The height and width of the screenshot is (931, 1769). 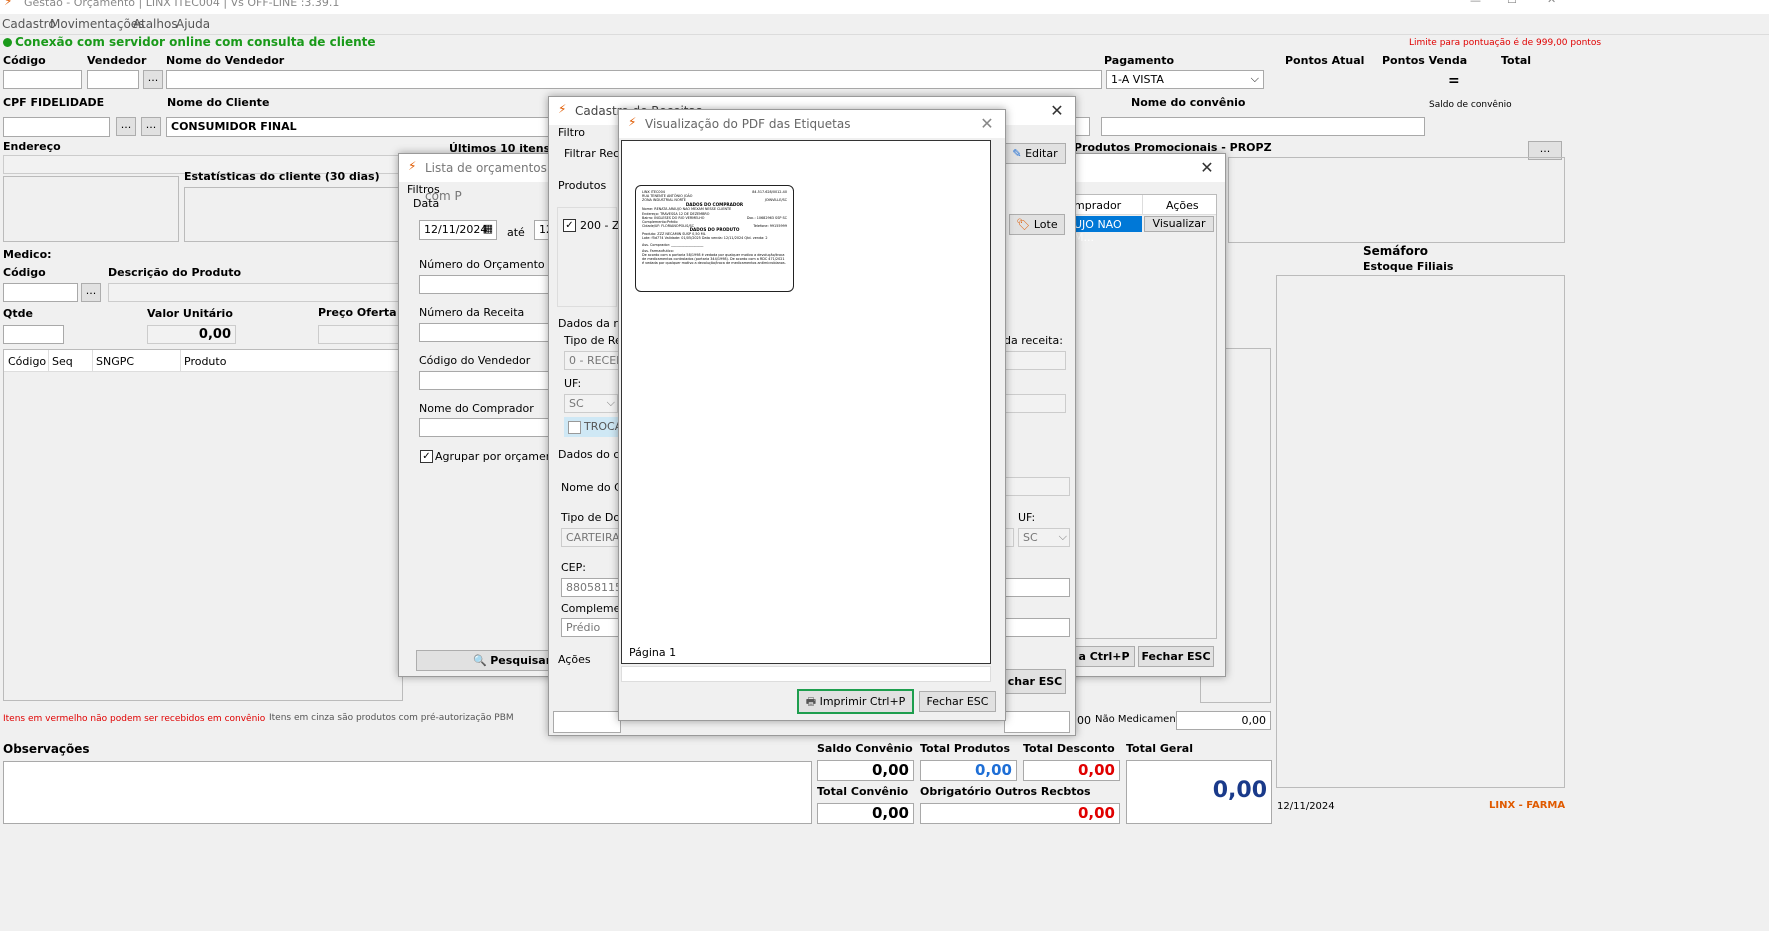 I want to click on uf-chevron-icon: ⌵, so click(x=610, y=402).